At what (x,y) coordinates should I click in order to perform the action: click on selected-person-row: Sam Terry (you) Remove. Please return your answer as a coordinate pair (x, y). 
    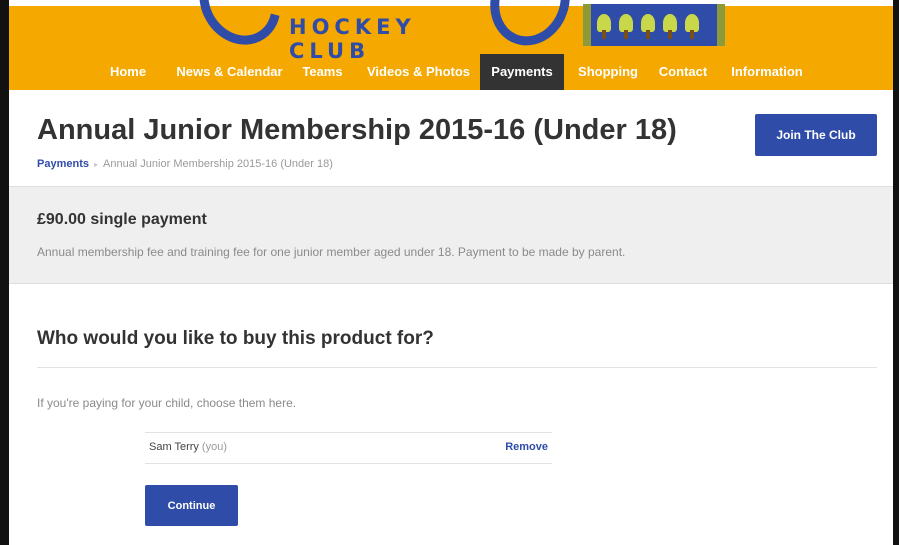
    Looking at the image, I should click on (348, 448).